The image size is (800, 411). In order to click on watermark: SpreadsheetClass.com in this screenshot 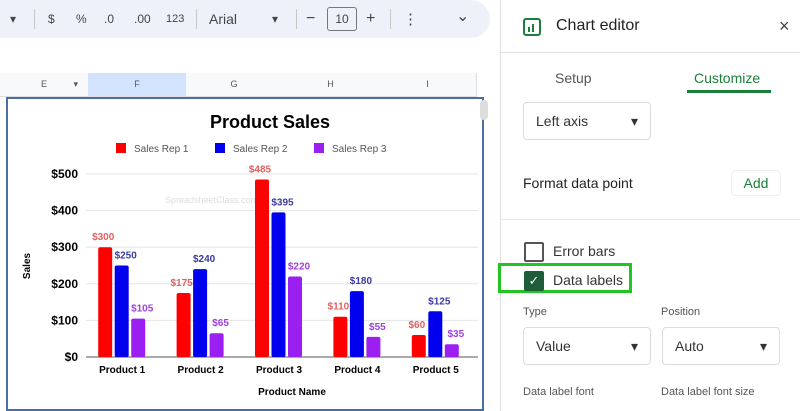, I will do `click(211, 200)`.